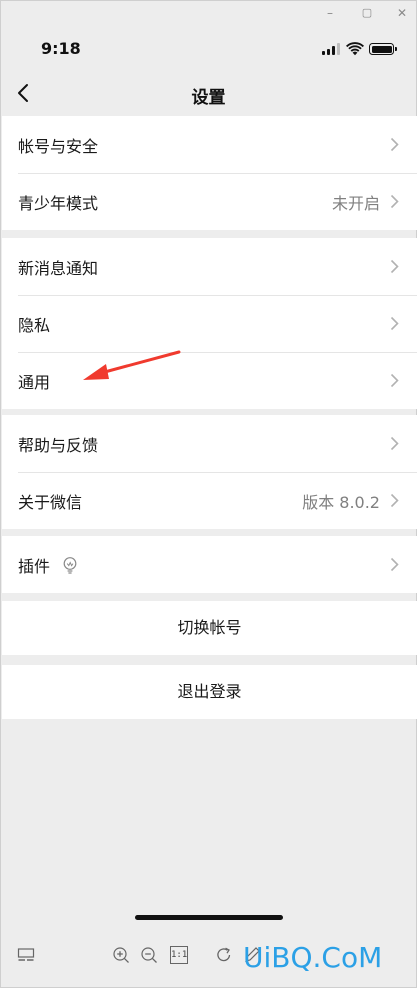 This screenshot has width=417, height=988. What do you see at coordinates (332, 49) in the screenshot?
I see `cellular-signal-icon` at bounding box center [332, 49].